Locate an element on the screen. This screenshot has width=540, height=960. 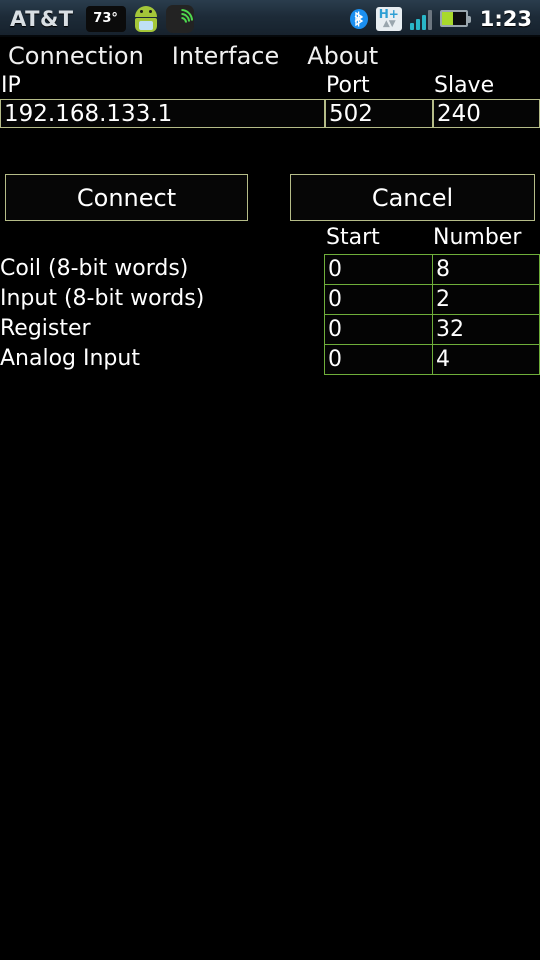
network-activity-arrows: ▲▼ is located at coordinates (389, 23).